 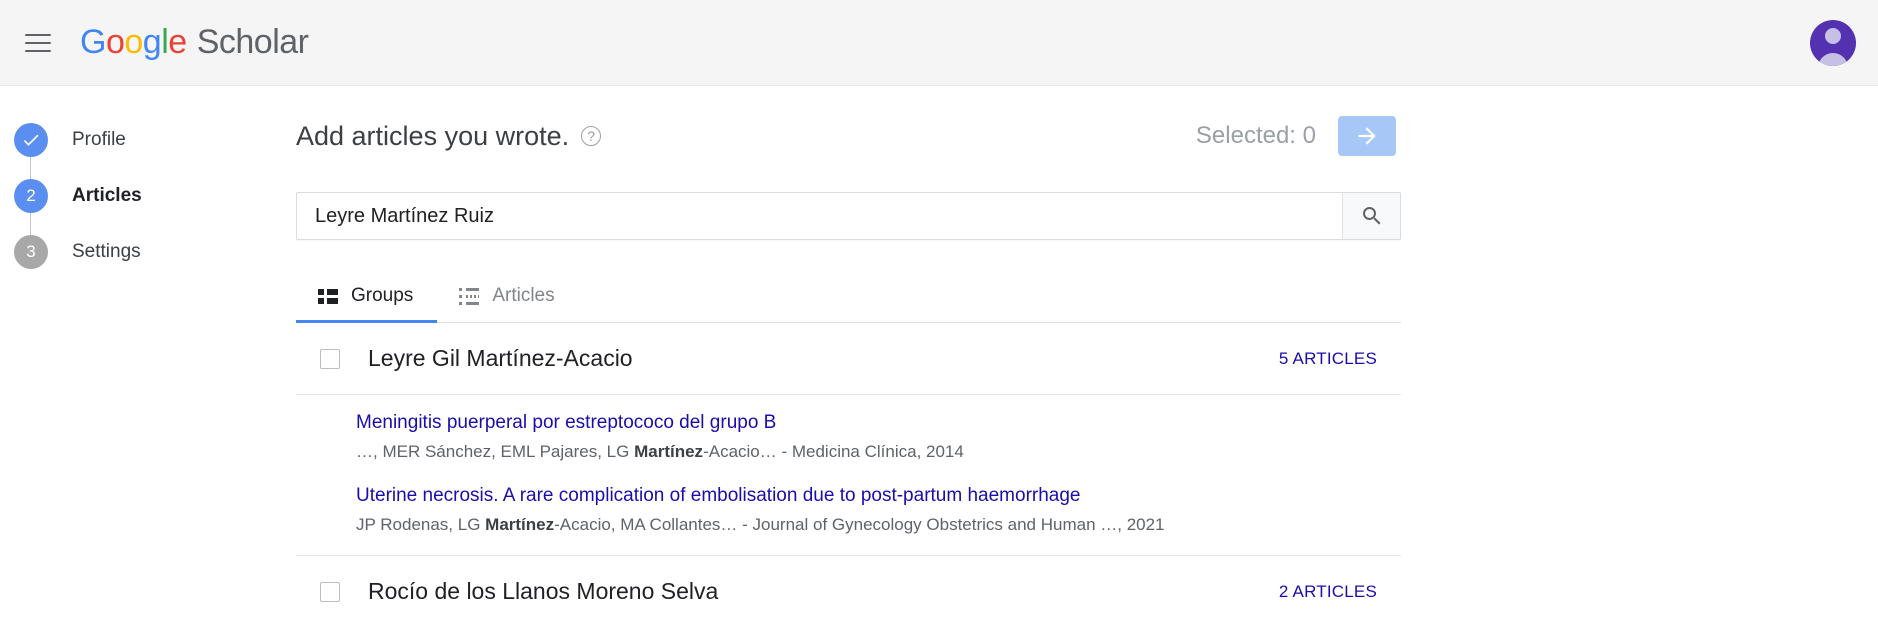 What do you see at coordinates (31, 252) in the screenshot?
I see `step-marker-settings: 3` at bounding box center [31, 252].